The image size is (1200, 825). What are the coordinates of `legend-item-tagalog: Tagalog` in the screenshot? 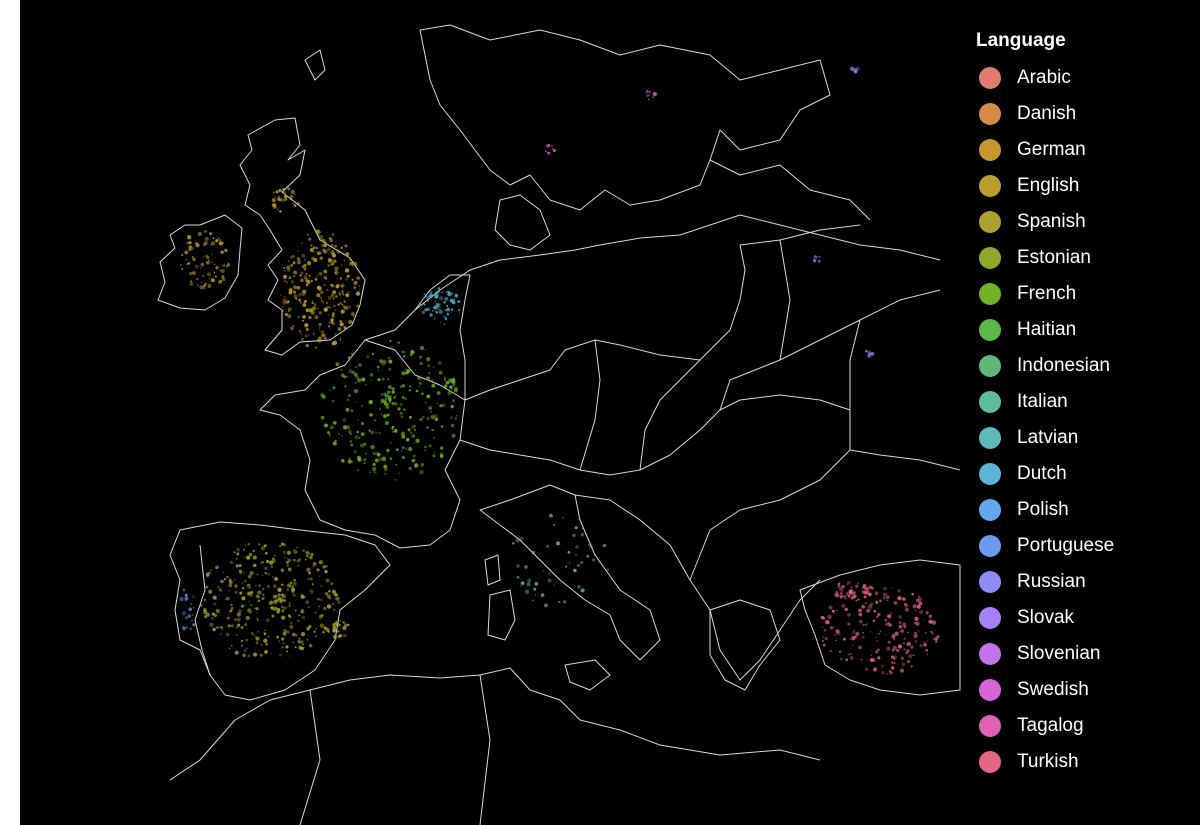 It's located at (1074, 726).